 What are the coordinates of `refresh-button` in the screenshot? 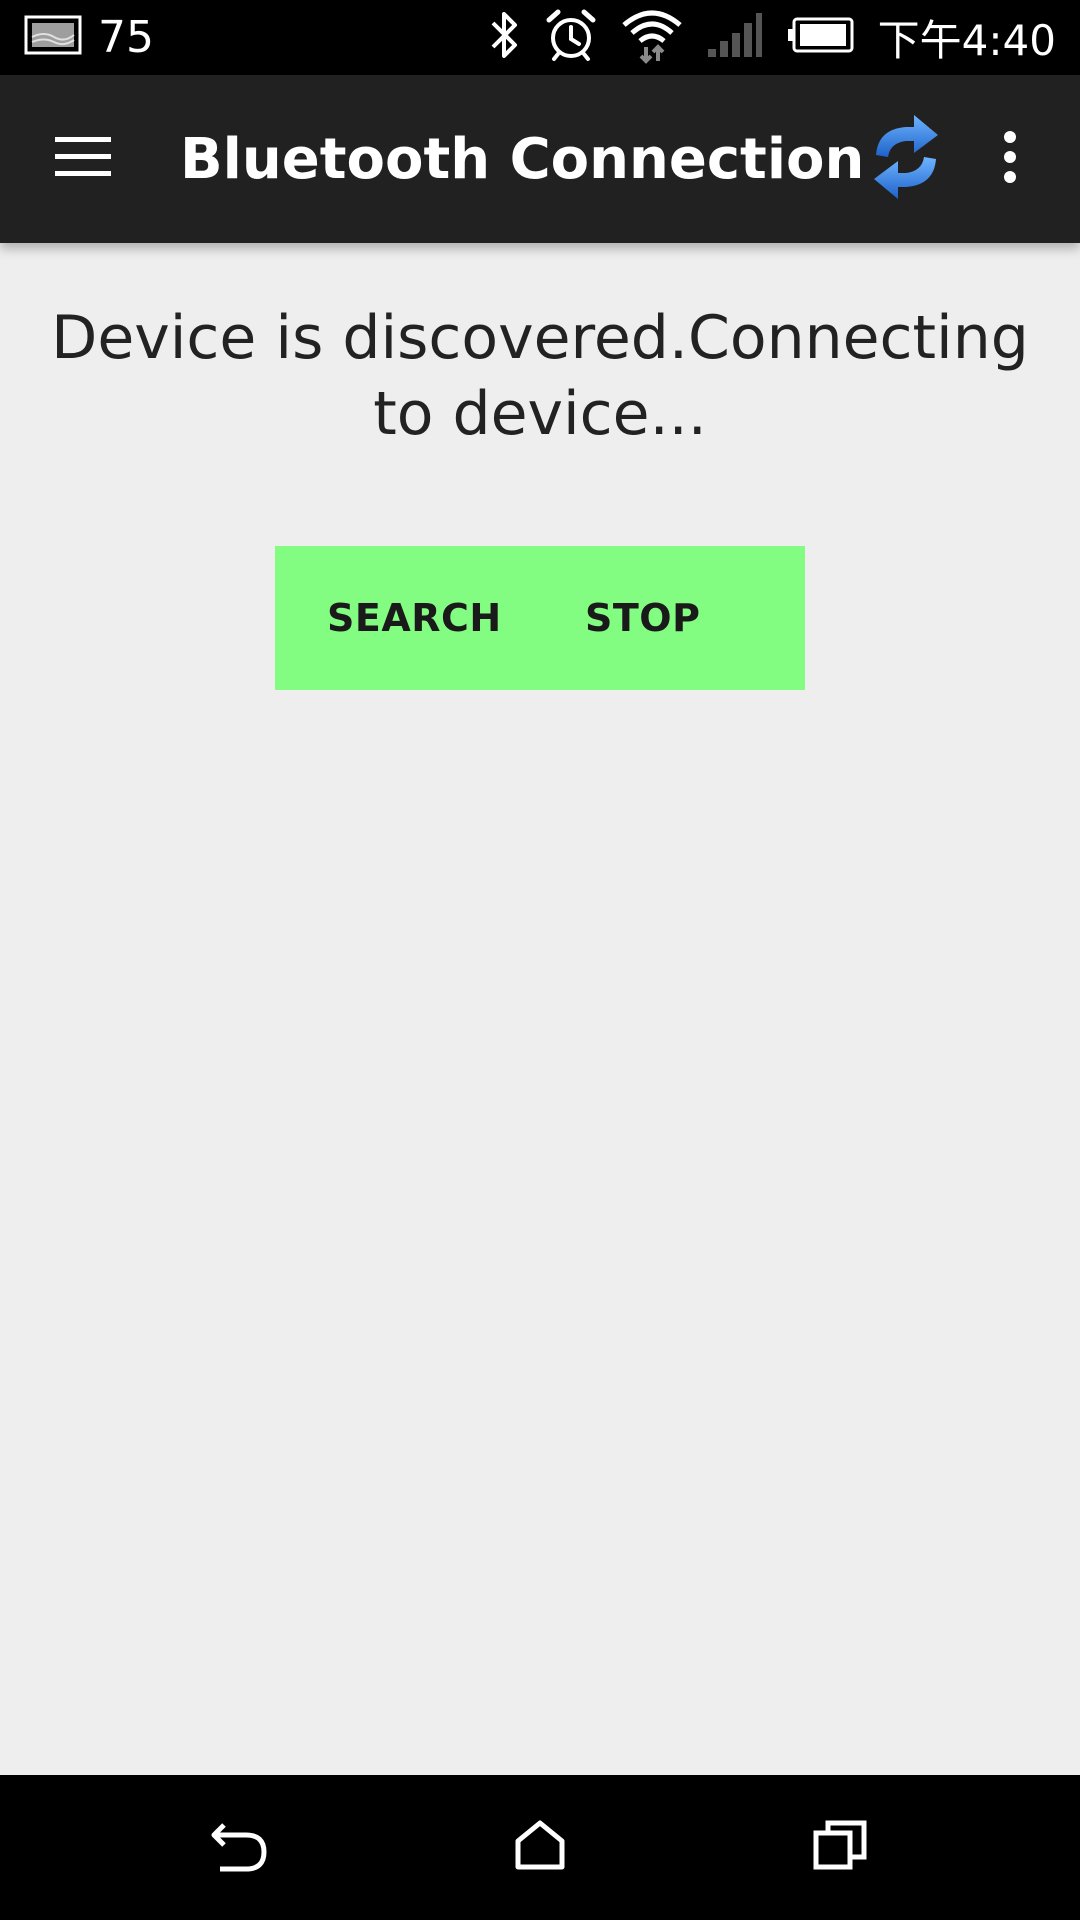 It's located at (906, 159).